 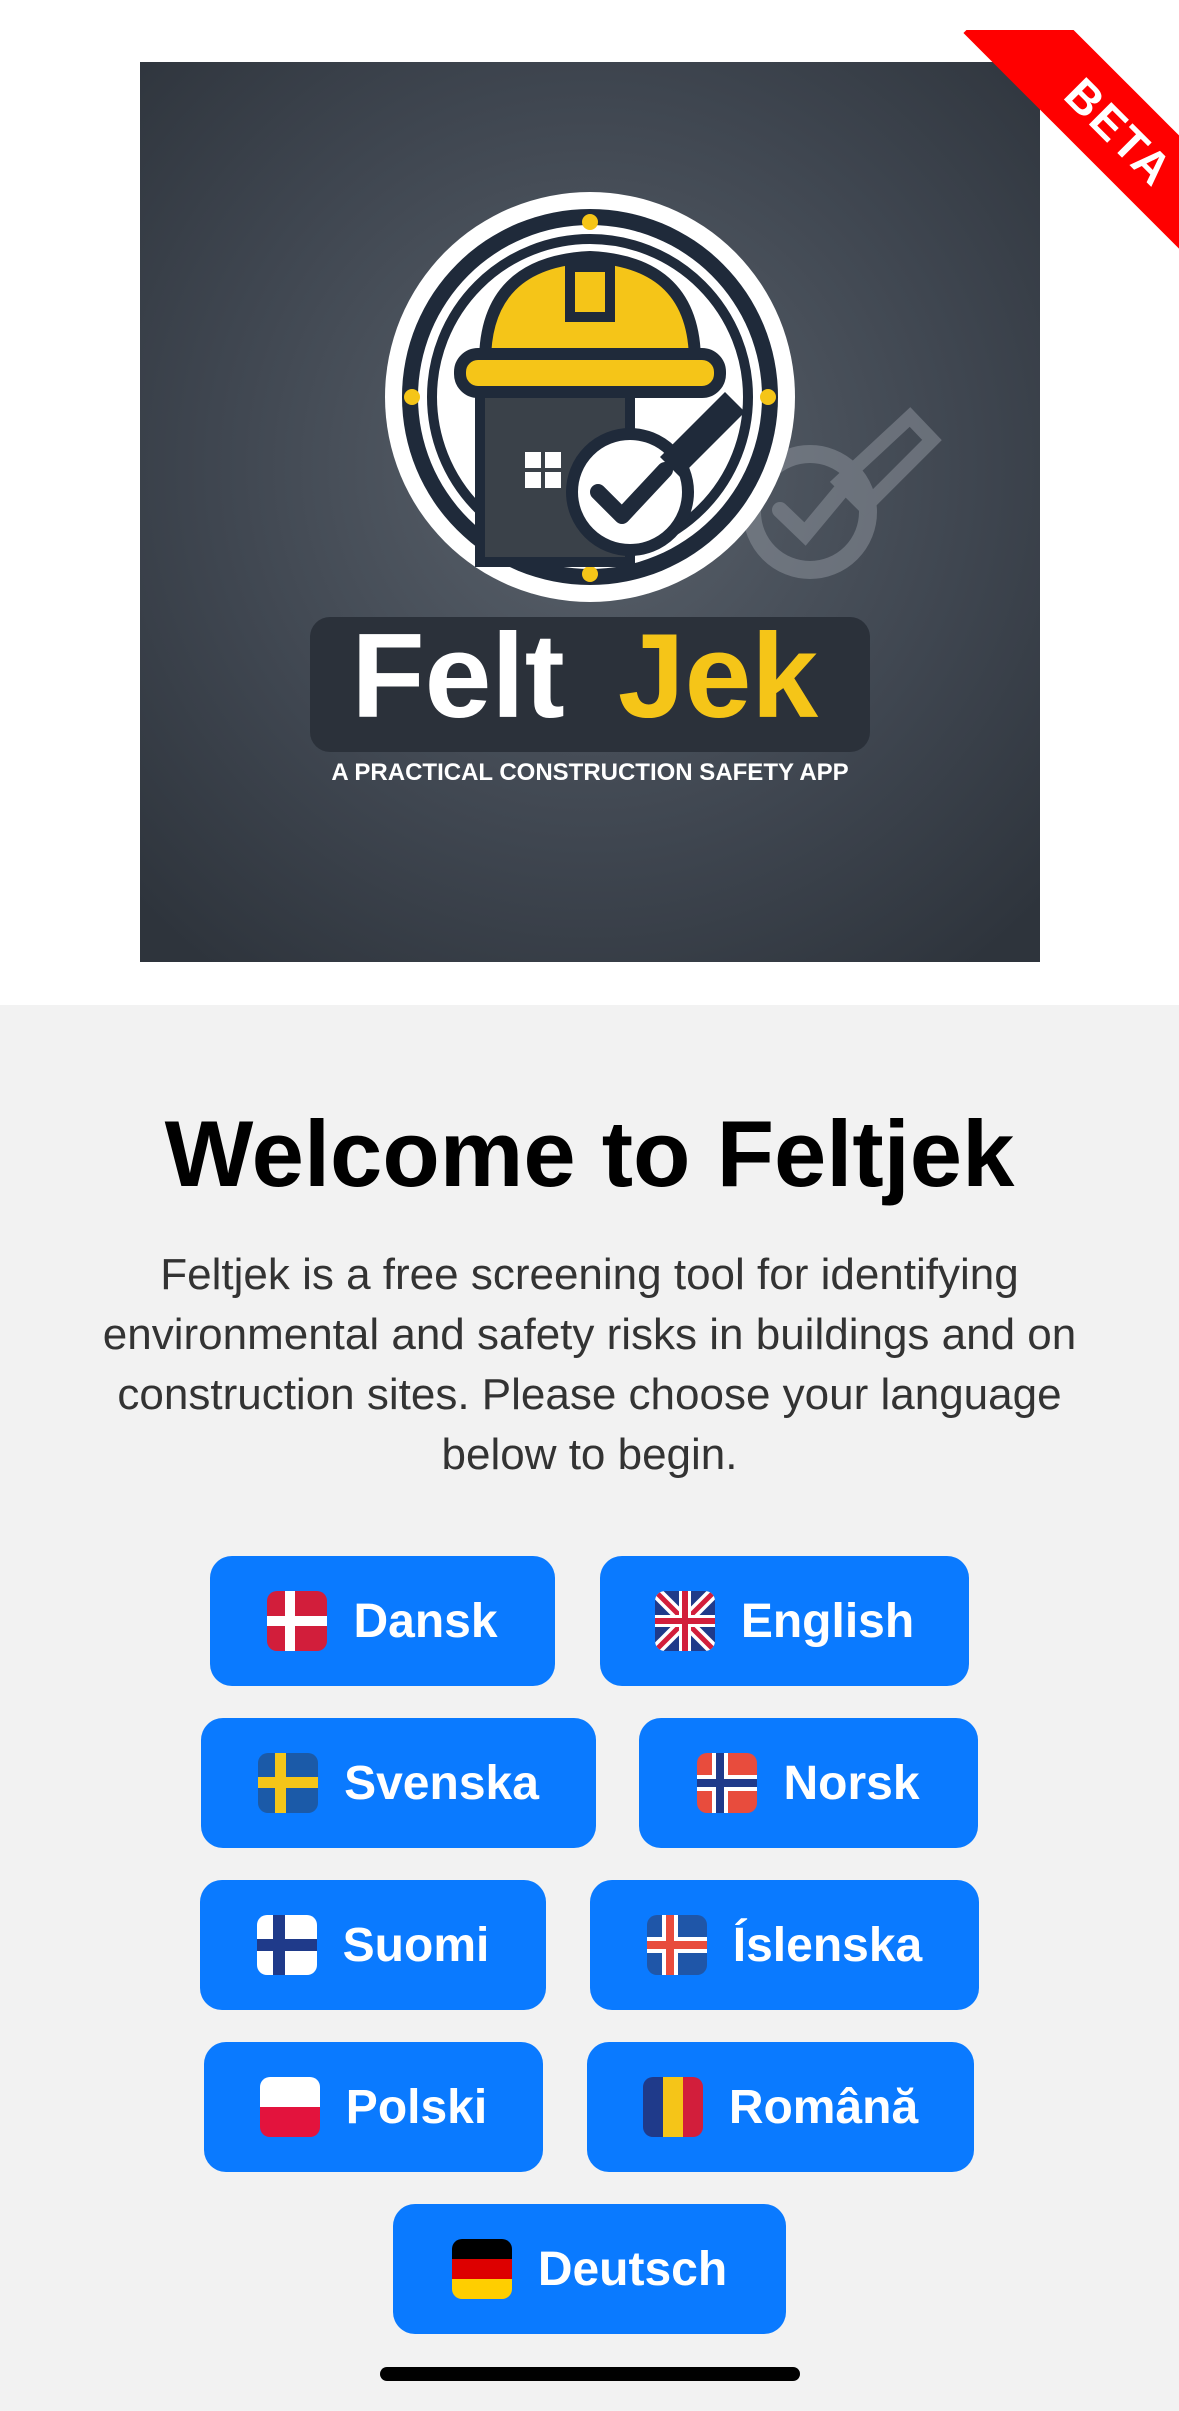 I want to click on language-button-polski: Polski, so click(x=373, y=2107).